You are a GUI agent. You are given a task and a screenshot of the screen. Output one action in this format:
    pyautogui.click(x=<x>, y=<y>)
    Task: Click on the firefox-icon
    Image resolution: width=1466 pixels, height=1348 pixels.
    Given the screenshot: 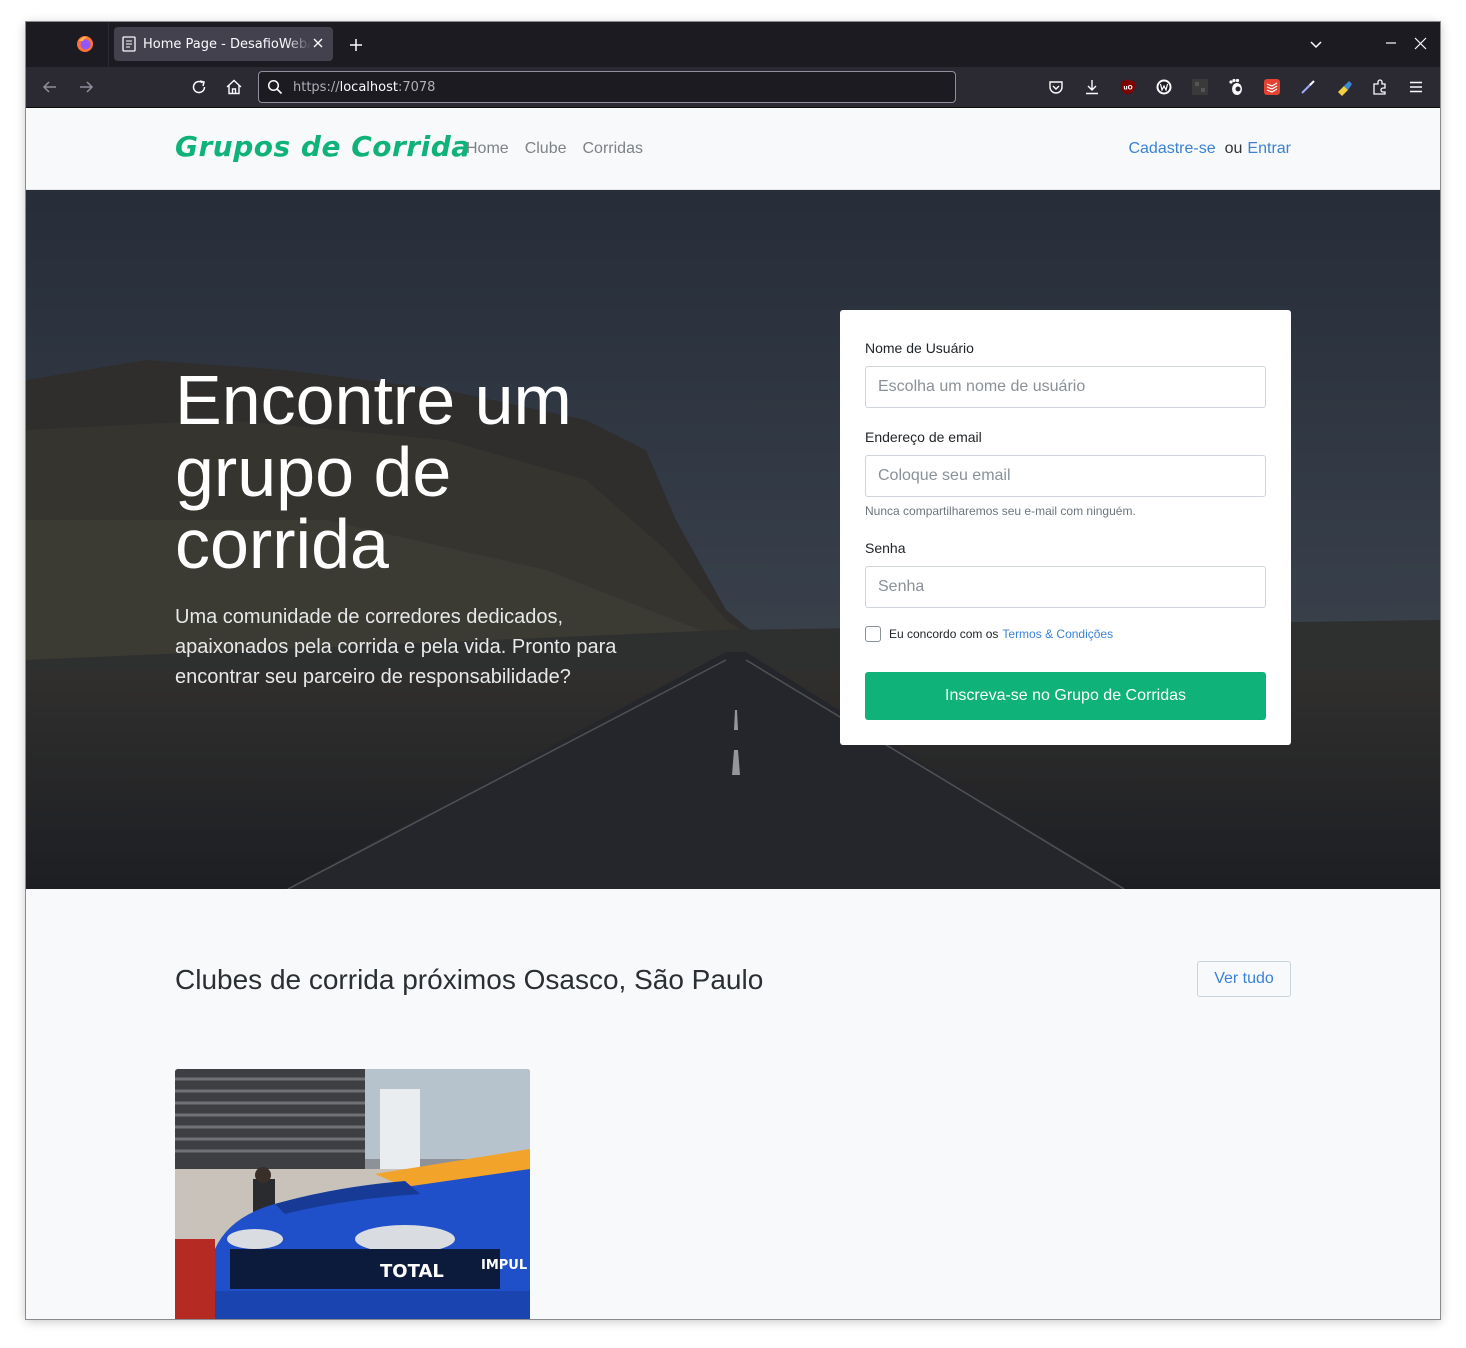 What is the action you would take?
    pyautogui.click(x=85, y=44)
    